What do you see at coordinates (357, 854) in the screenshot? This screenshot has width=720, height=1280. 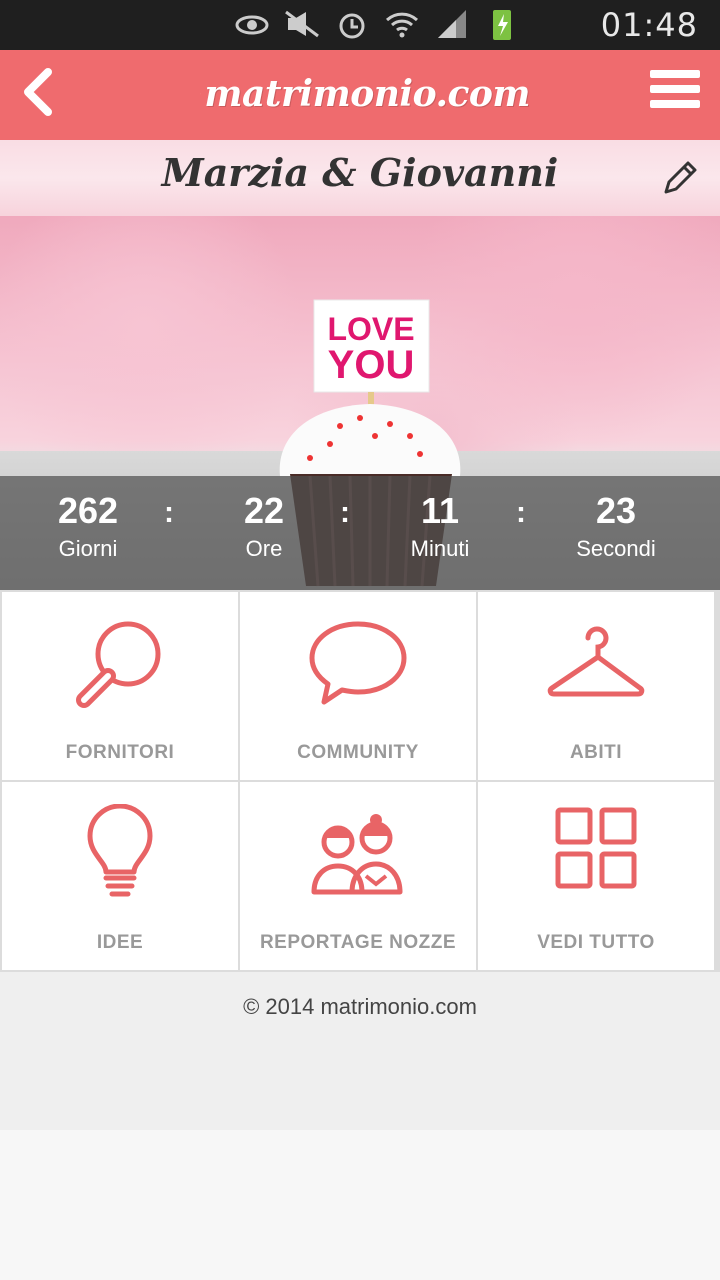 I see `couple-icon` at bounding box center [357, 854].